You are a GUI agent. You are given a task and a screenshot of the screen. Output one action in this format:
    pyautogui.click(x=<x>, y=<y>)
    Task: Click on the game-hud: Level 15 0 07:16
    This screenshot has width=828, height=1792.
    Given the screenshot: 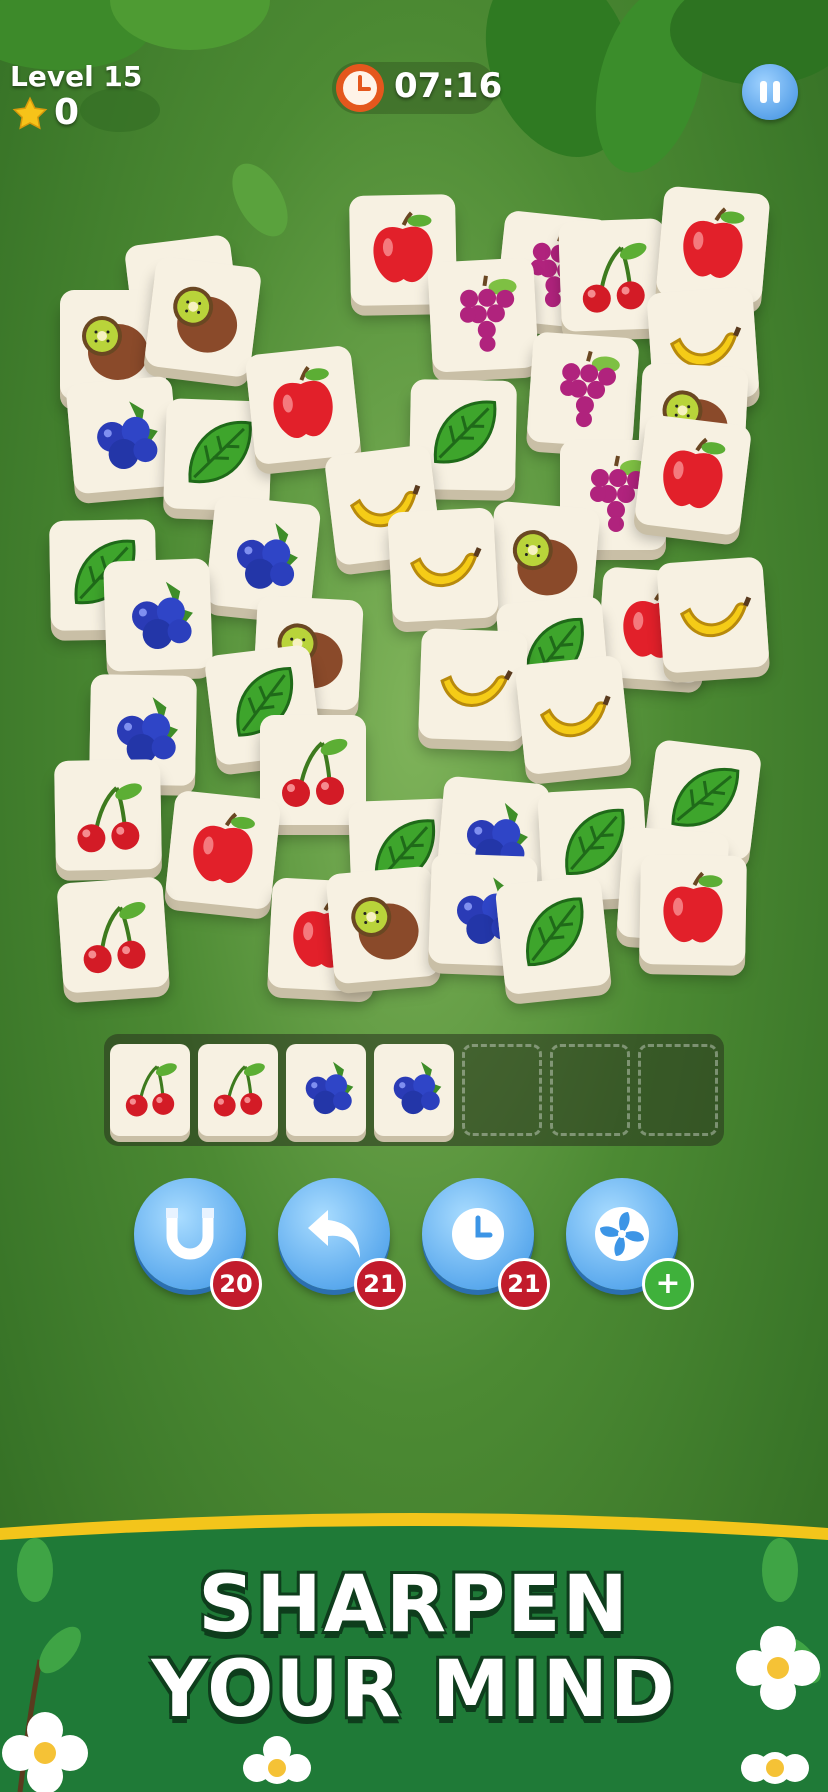 What is the action you would take?
    pyautogui.click(x=414, y=70)
    